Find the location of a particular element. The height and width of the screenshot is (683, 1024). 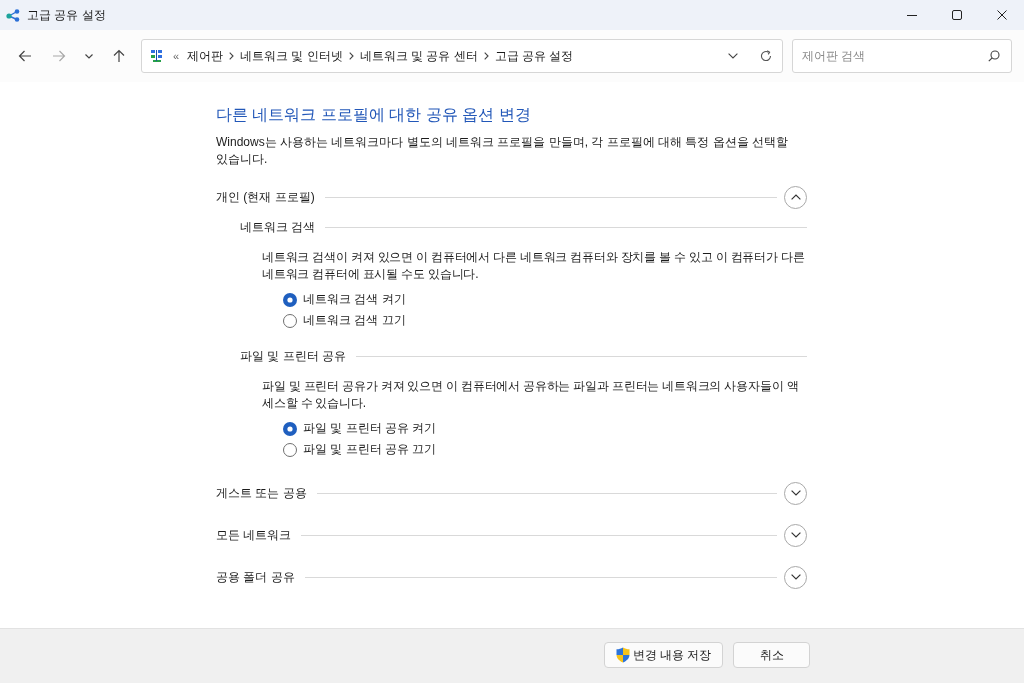

refresh-icon is located at coordinates (766, 56).